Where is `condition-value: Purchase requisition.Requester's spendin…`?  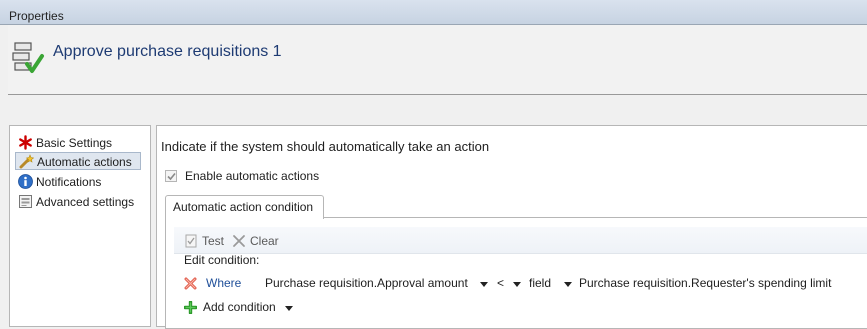
condition-value: Purchase requisition.Requester's spendin… is located at coordinates (705, 283).